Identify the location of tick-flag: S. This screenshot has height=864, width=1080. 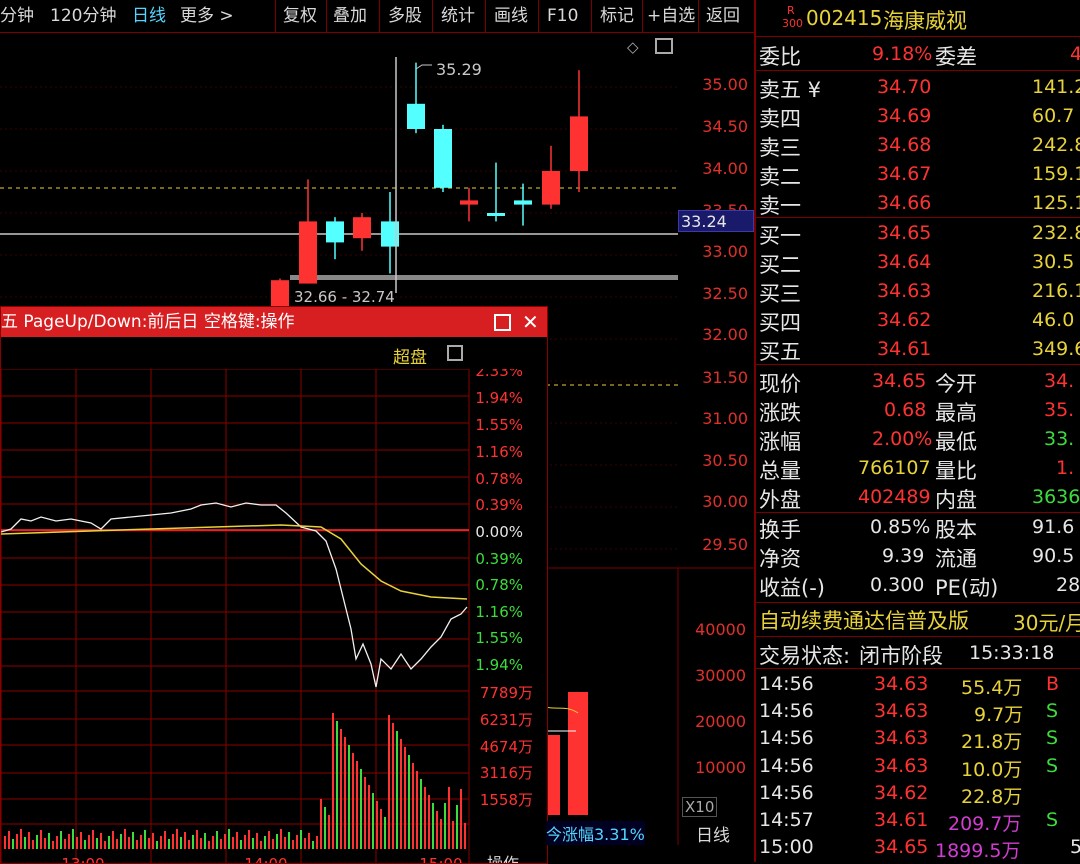
(1052, 738).